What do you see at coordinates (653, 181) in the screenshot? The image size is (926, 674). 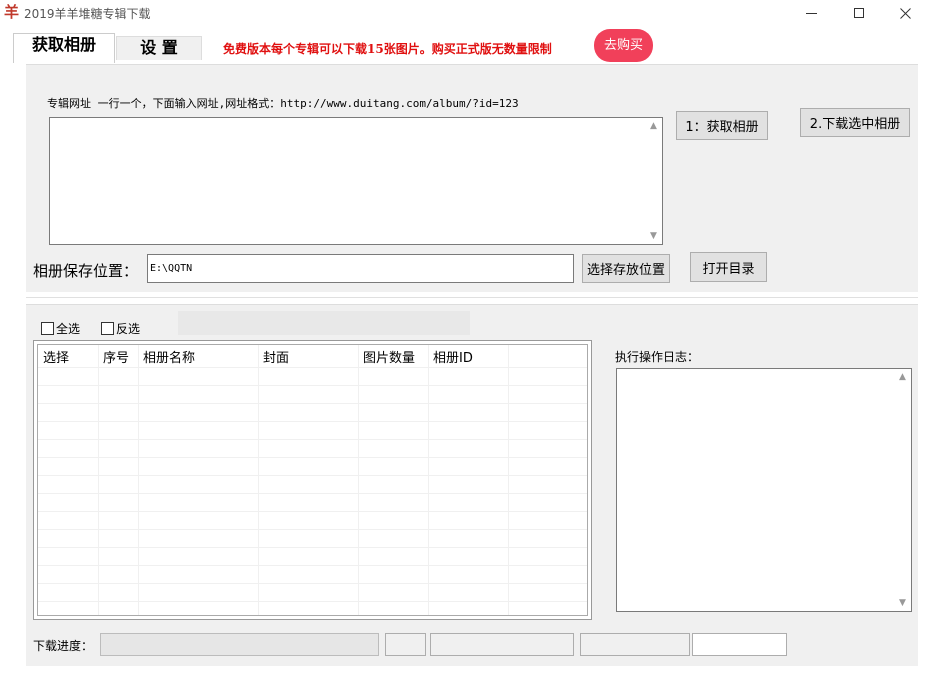 I see `url-textarea-scrollbar: ▲ ▼` at bounding box center [653, 181].